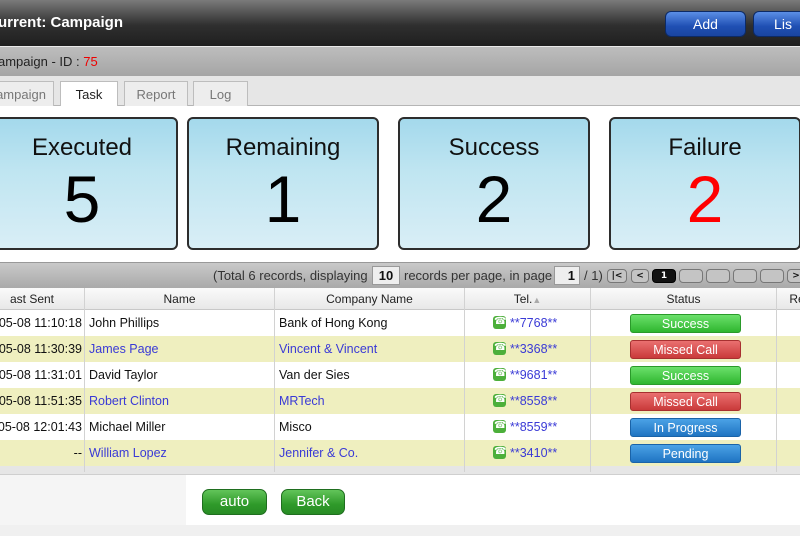  What do you see at coordinates (533, 401) in the screenshot?
I see `tel-value: **8558**` at bounding box center [533, 401].